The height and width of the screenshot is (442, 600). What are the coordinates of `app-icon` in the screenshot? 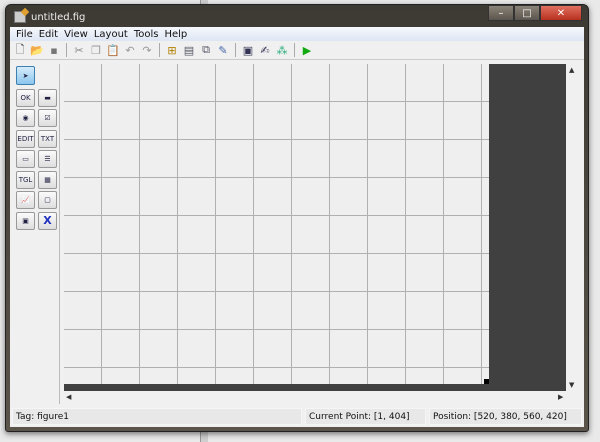 It's located at (20, 17).